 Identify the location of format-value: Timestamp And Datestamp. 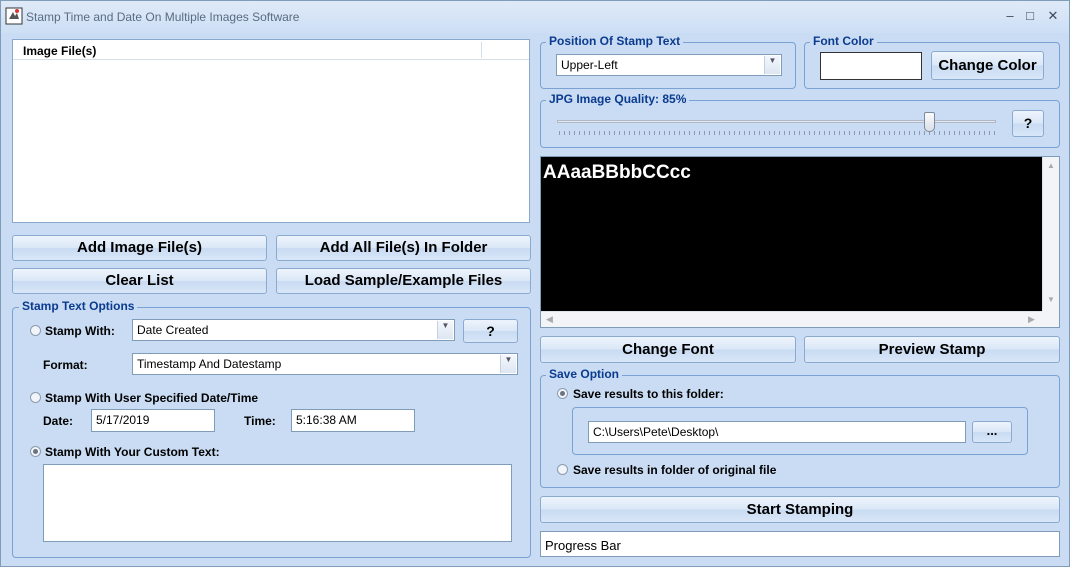
(209, 364).